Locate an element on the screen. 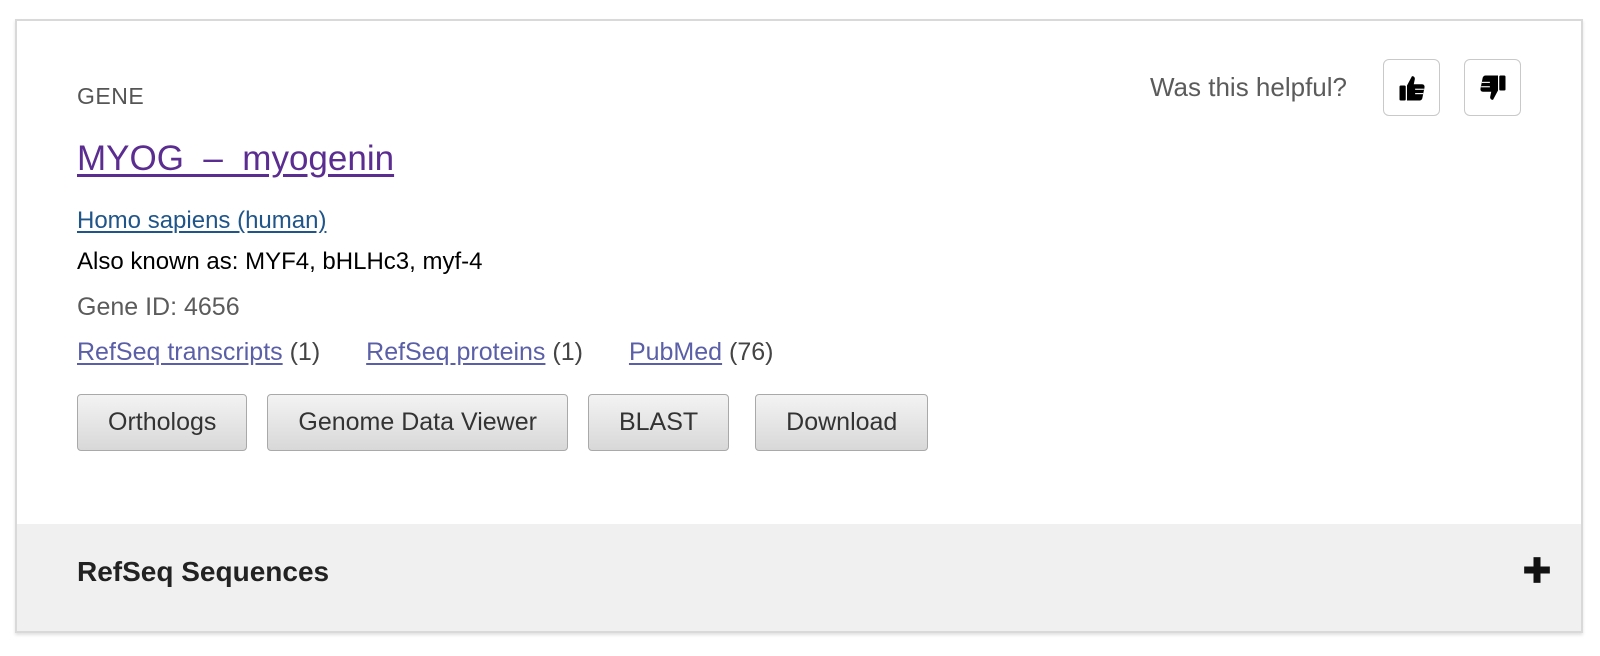 Image resolution: width=1600 pixels, height=656 pixels. organism-link: Homo sapiens (human) is located at coordinates (201, 221).